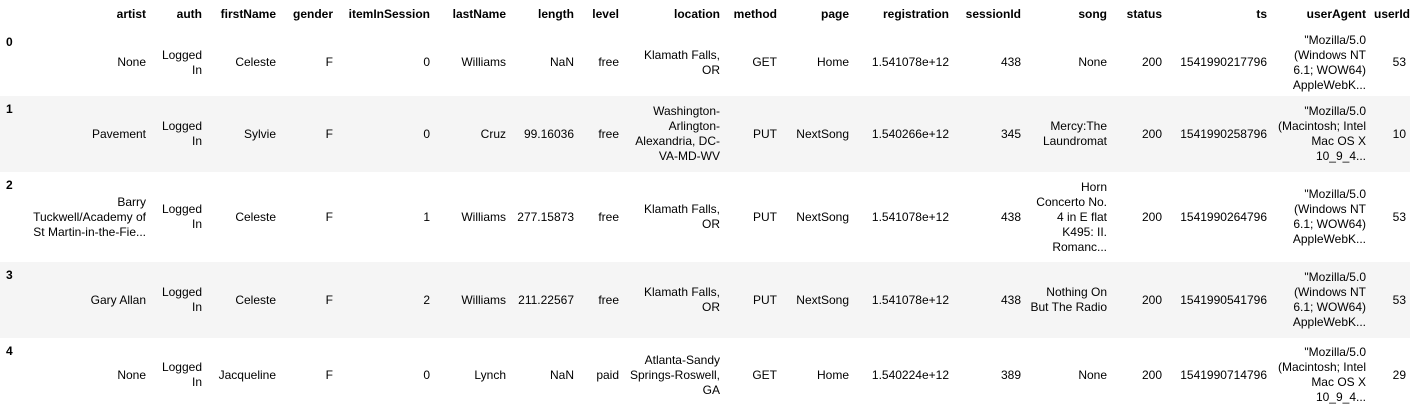 This screenshot has width=1410, height=413. Describe the element at coordinates (1223, 216) in the screenshot. I see `cell-ts: 1541990264796` at that location.